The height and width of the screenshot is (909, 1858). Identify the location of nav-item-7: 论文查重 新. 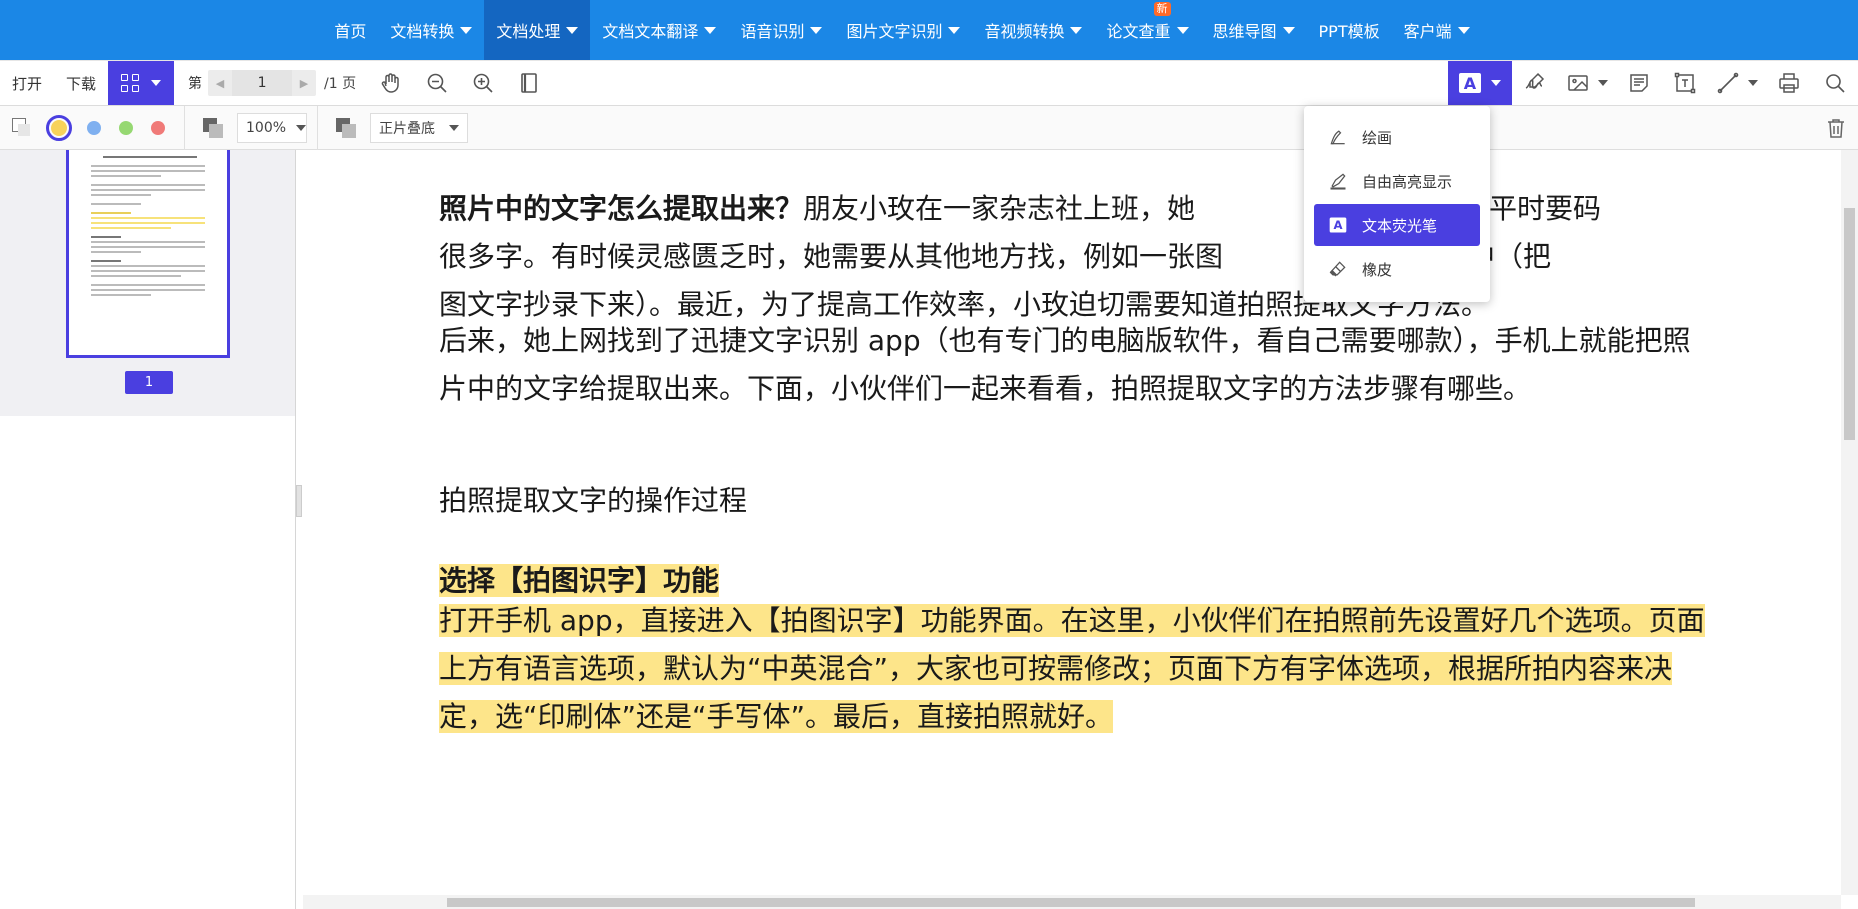
(1147, 30).